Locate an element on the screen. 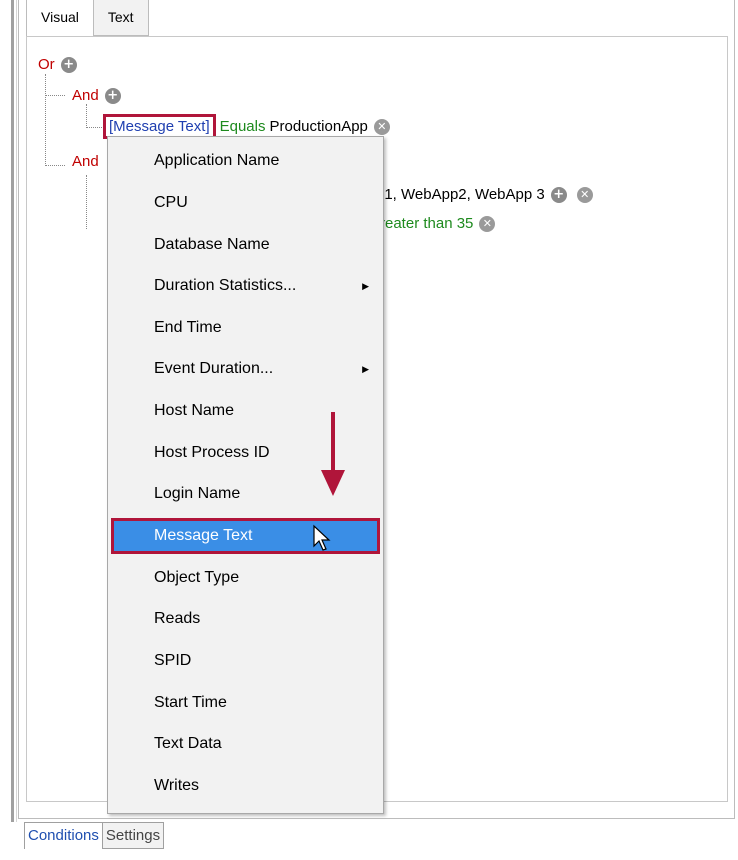 The image size is (738, 860). menu-item-message-text: Message Text is located at coordinates (245, 536).